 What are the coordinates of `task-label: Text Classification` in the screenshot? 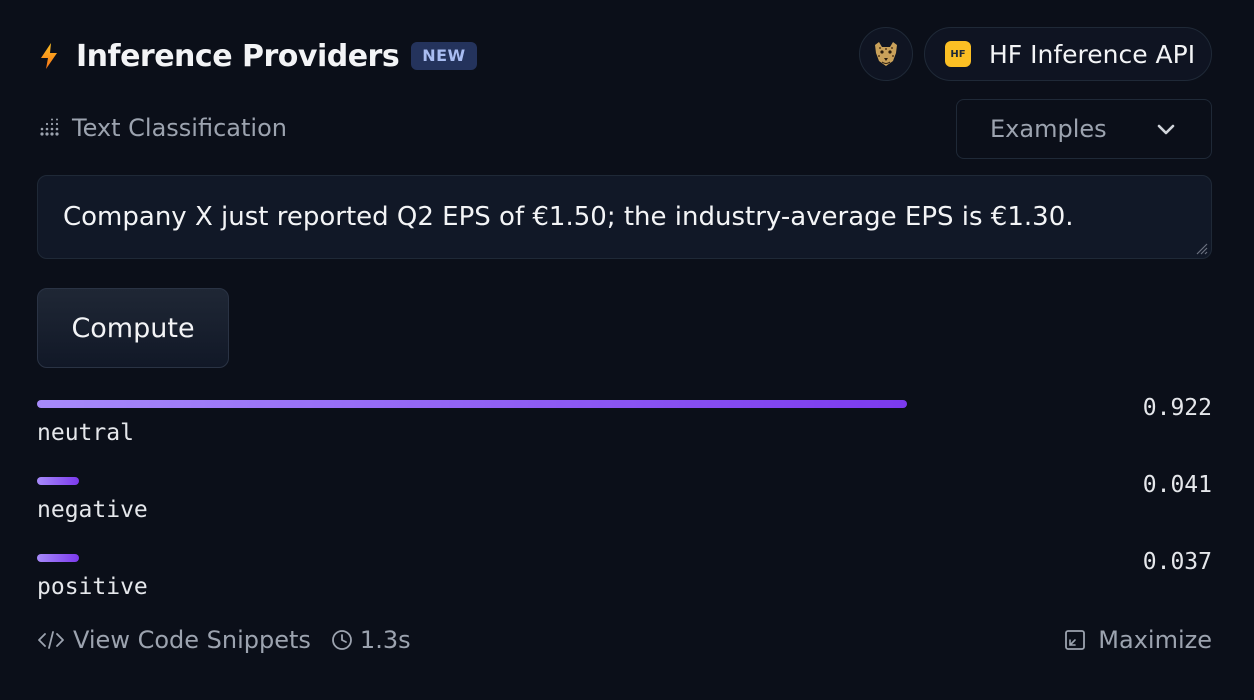 It's located at (179, 128).